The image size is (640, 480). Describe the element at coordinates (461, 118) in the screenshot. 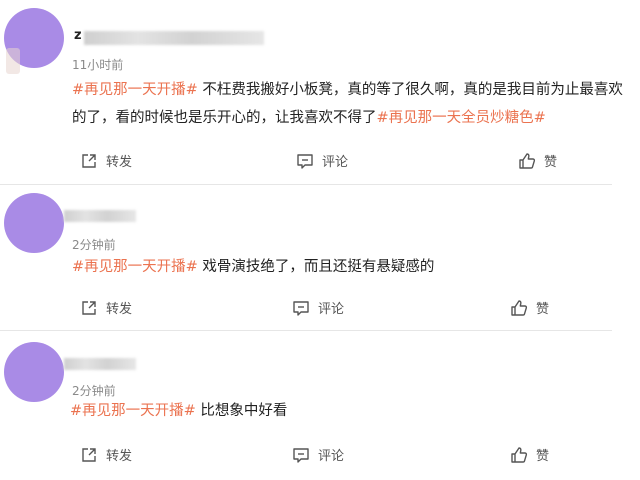

I see `hashtag-link: #再见那一天全员炒糖色#` at that location.